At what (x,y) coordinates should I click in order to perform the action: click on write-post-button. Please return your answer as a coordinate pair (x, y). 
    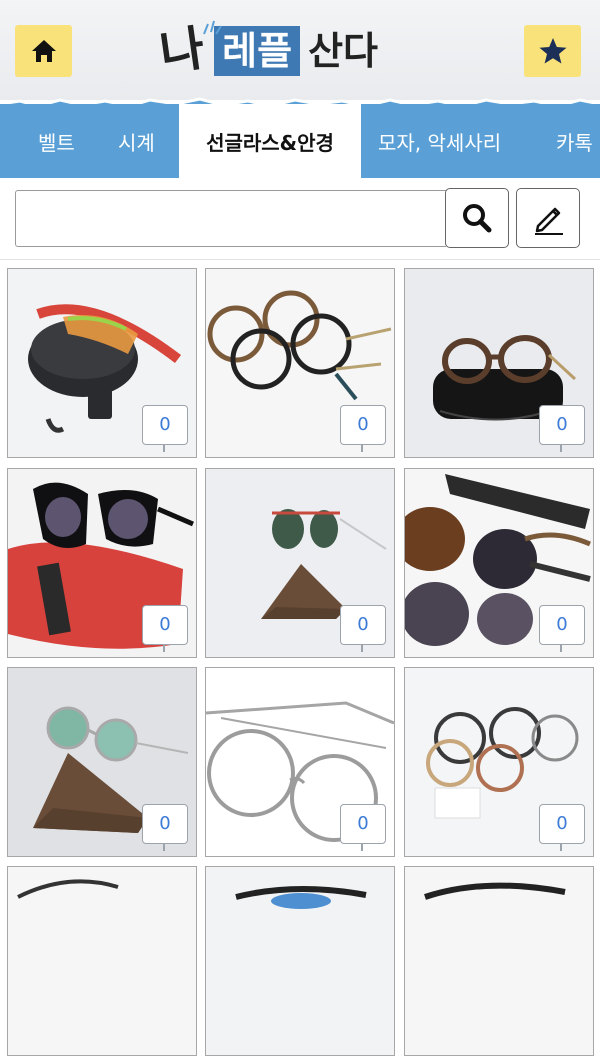
    Looking at the image, I should click on (548, 218).